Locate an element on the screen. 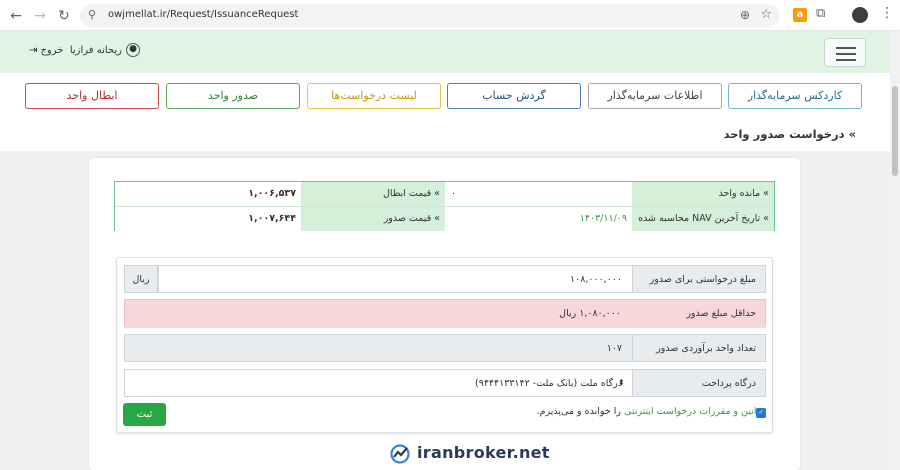 Image resolution: width=900 pixels, height=470 pixels. reload-icon: ↻ is located at coordinates (64, 16).